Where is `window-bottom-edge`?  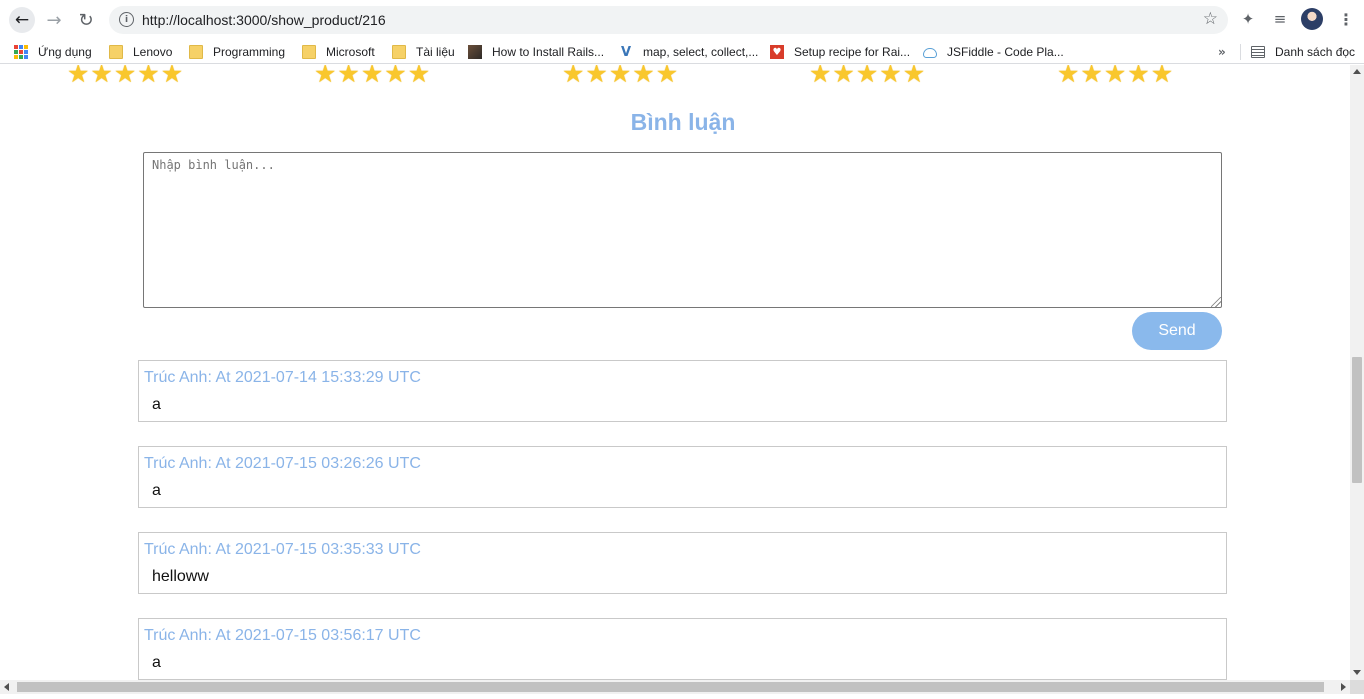 window-bottom-edge is located at coordinates (682, 696).